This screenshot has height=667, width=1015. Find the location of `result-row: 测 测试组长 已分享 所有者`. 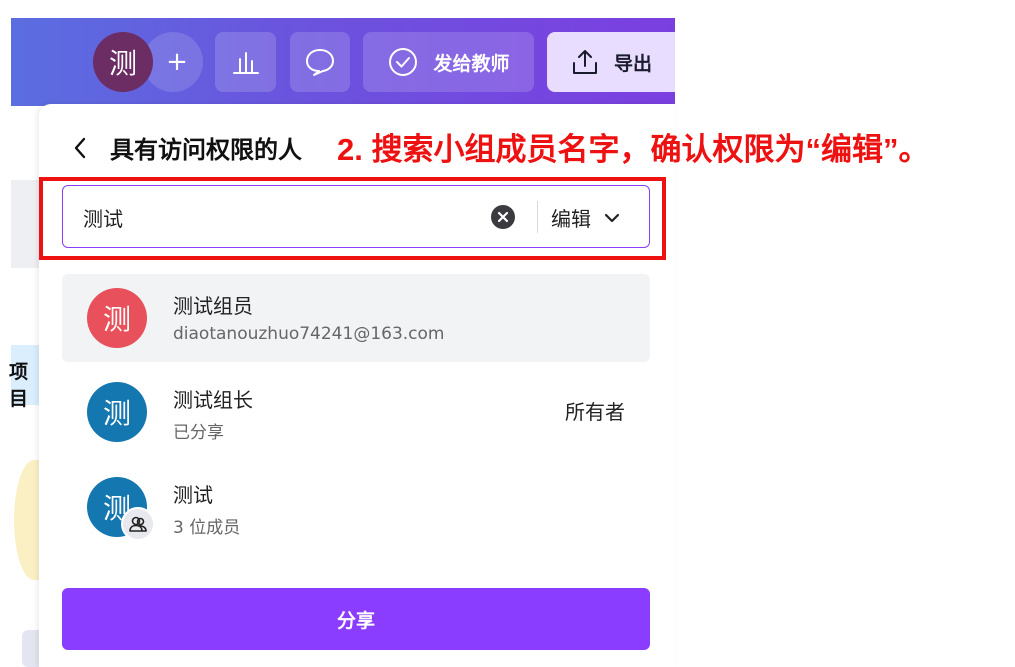

result-row: 测 测试组长 已分享 所有者 is located at coordinates (356, 412).